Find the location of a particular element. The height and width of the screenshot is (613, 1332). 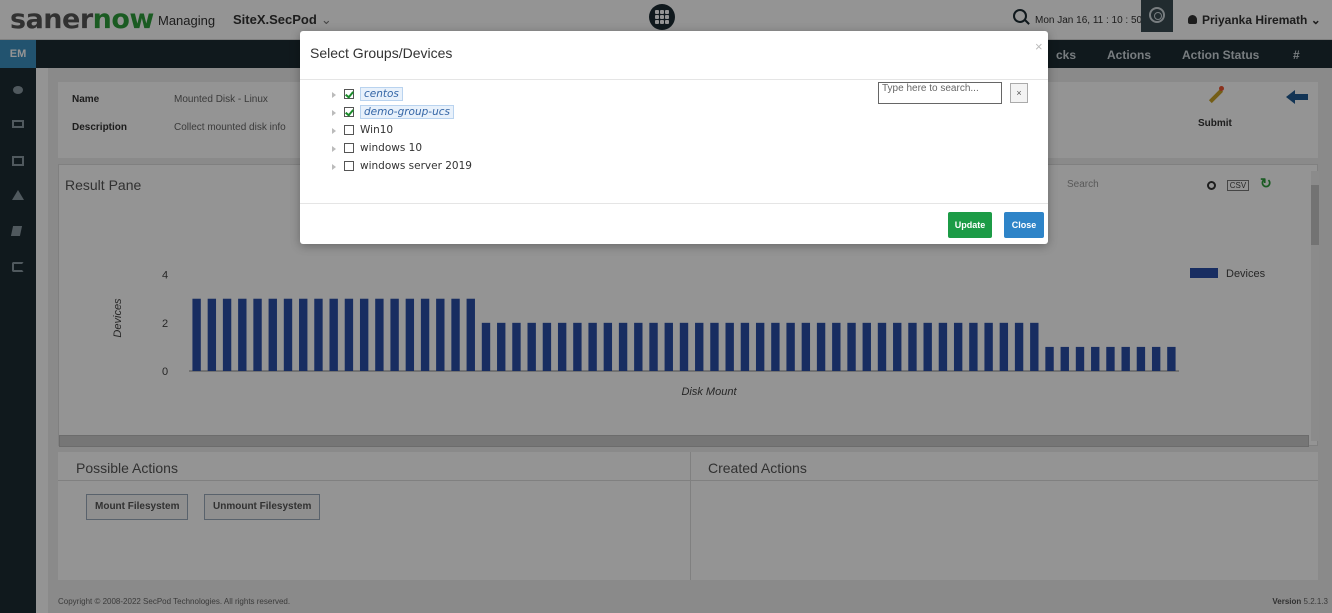

tree-item-label: windows server 2019 is located at coordinates (416, 166).